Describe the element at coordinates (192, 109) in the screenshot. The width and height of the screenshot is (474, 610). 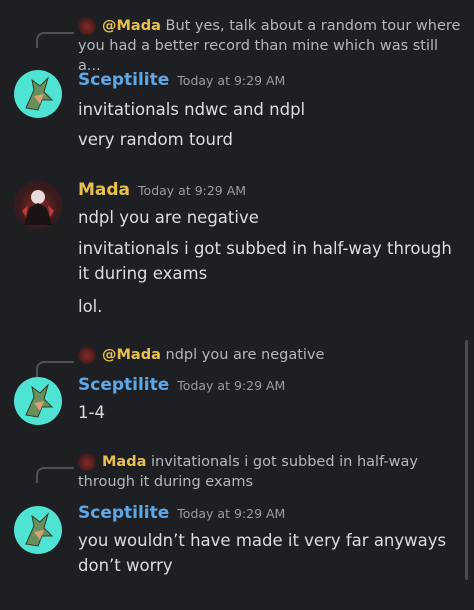
I see `message-text: invitationals ndwc and ndpl` at that location.